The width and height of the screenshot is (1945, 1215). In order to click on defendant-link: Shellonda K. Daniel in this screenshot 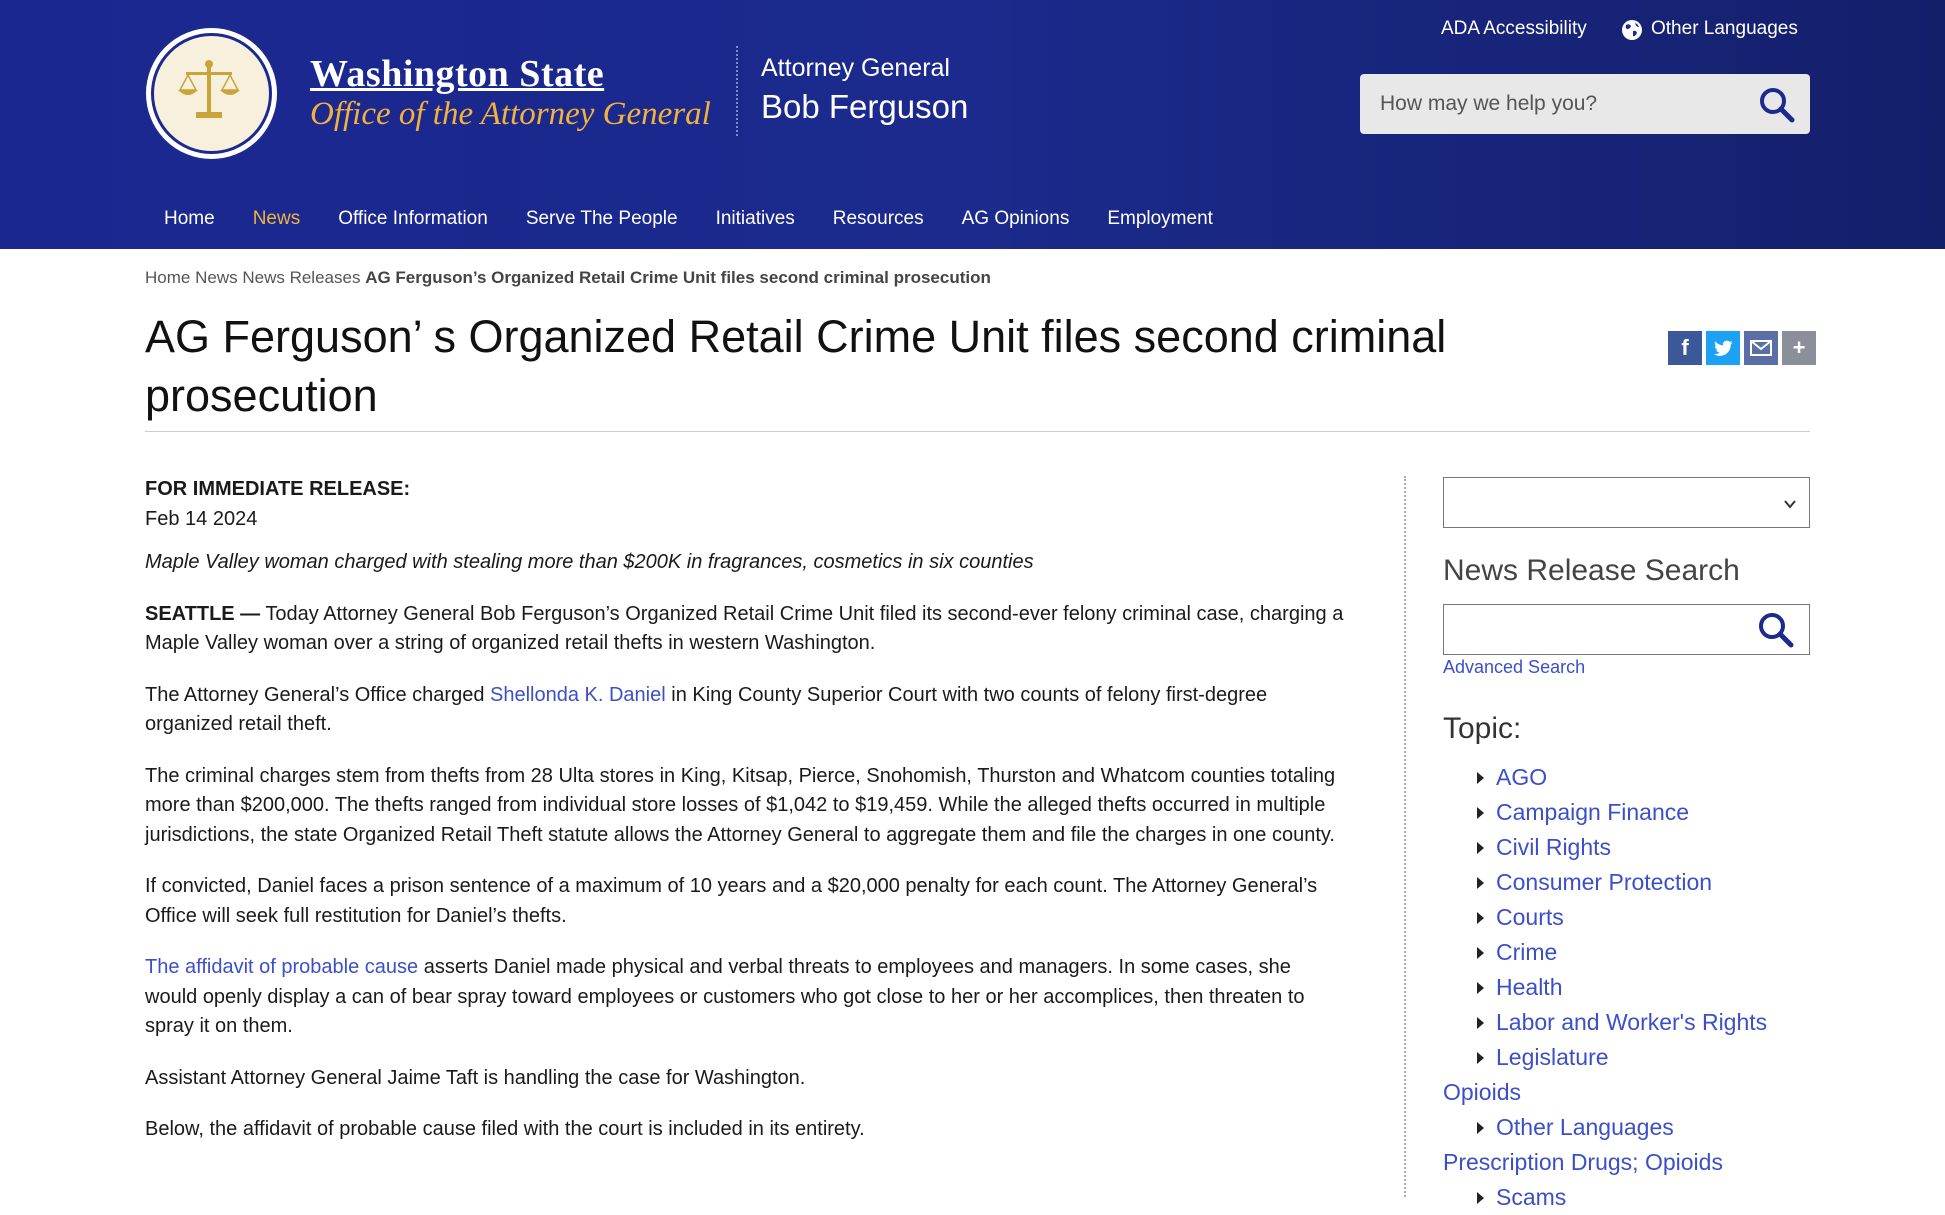, I will do `click(578, 695)`.